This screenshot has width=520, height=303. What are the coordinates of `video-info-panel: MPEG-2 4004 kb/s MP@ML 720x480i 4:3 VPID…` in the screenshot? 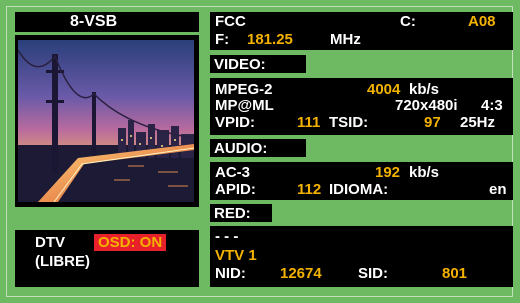 It's located at (361, 106).